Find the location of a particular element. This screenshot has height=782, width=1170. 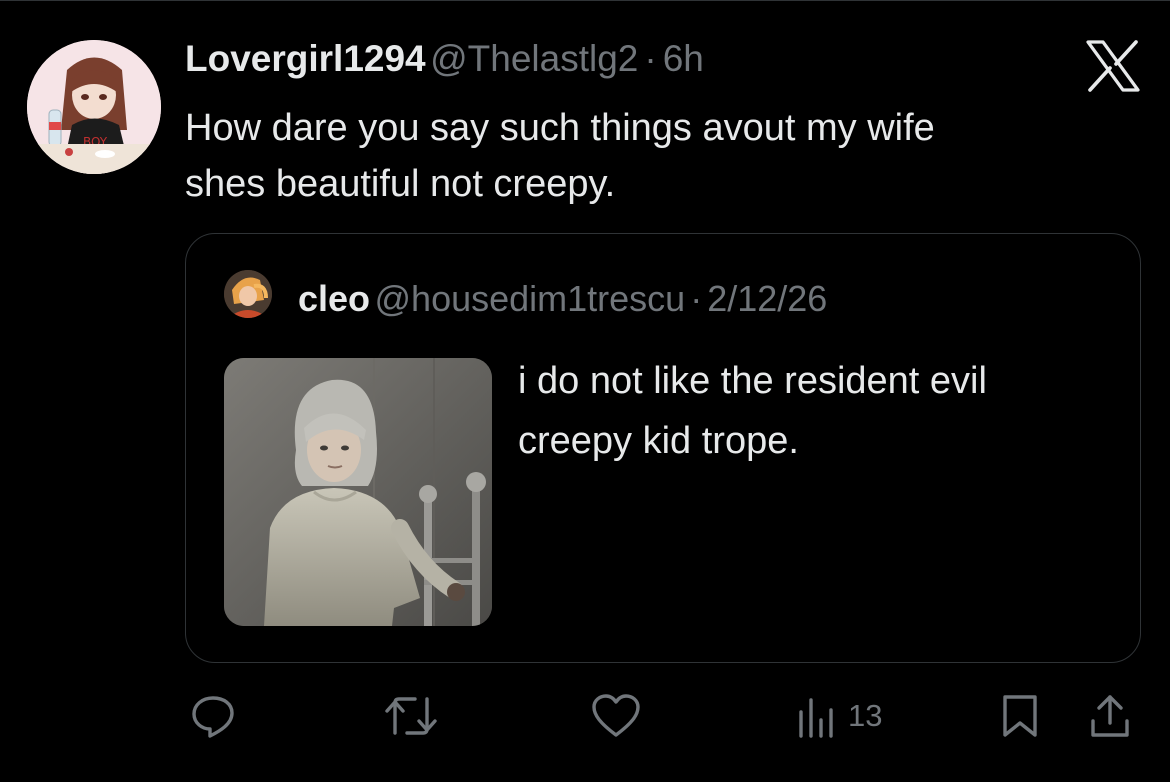

author-avatar: BOY is located at coordinates (94, 107).